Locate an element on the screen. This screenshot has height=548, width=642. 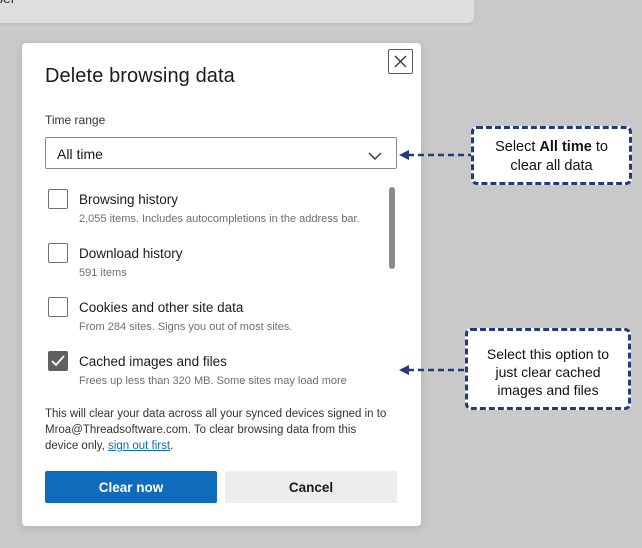
chevron-right-icon is located at coordinates (457, 1).